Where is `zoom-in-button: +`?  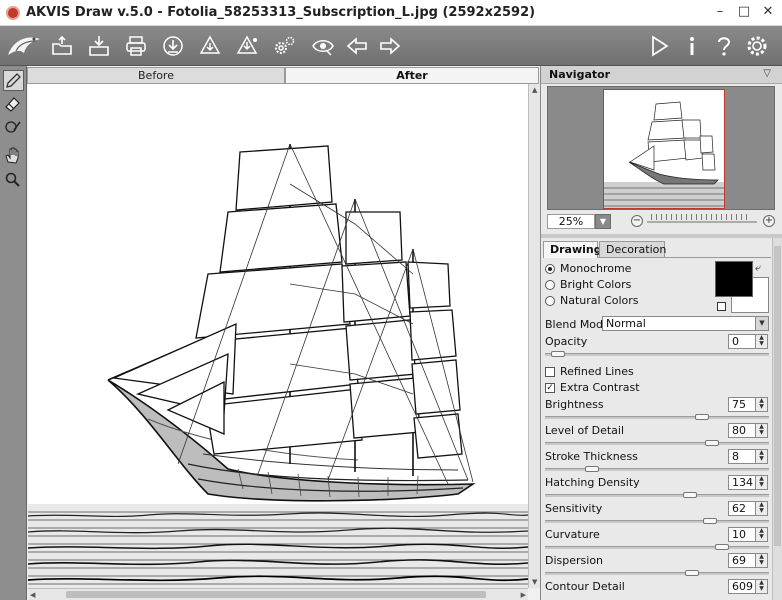 zoom-in-button: + is located at coordinates (769, 221).